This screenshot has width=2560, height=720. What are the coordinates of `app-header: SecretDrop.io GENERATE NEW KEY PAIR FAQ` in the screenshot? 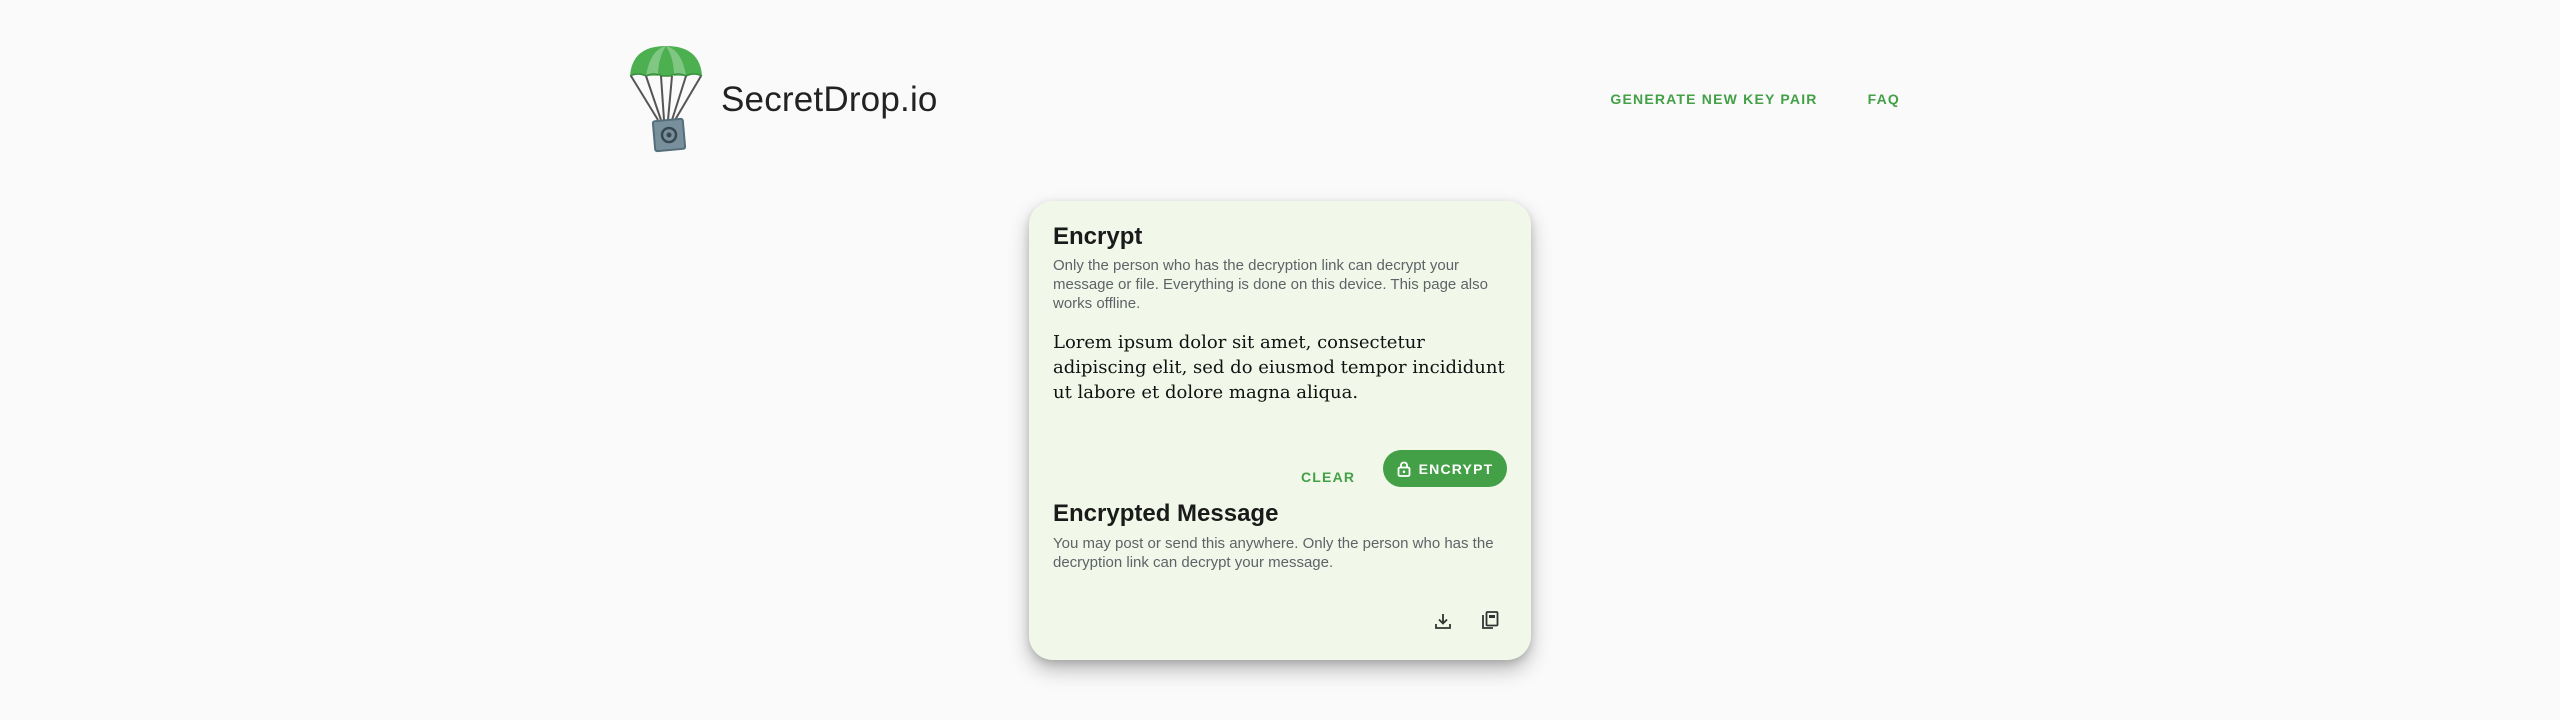 It's located at (1264, 102).